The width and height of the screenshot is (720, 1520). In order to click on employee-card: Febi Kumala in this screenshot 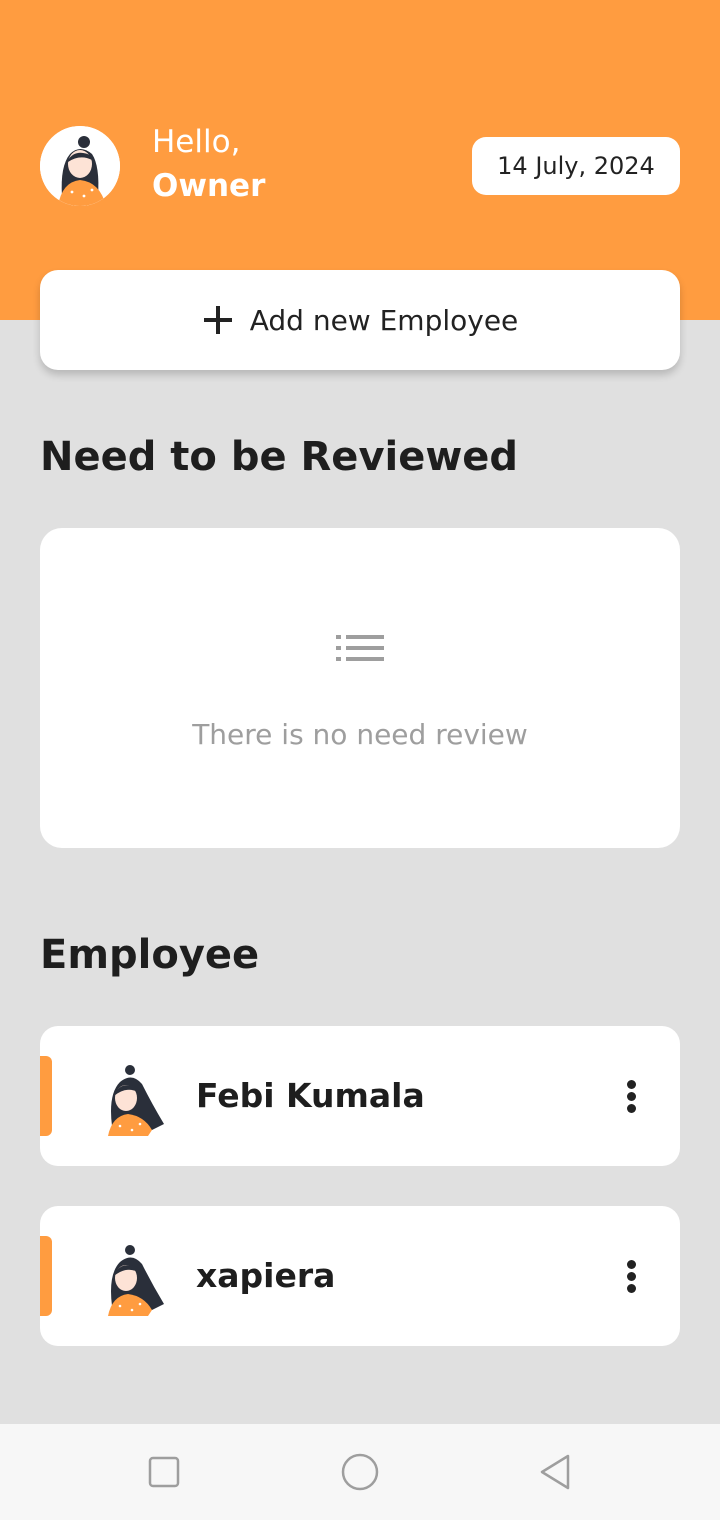, I will do `click(360, 1096)`.